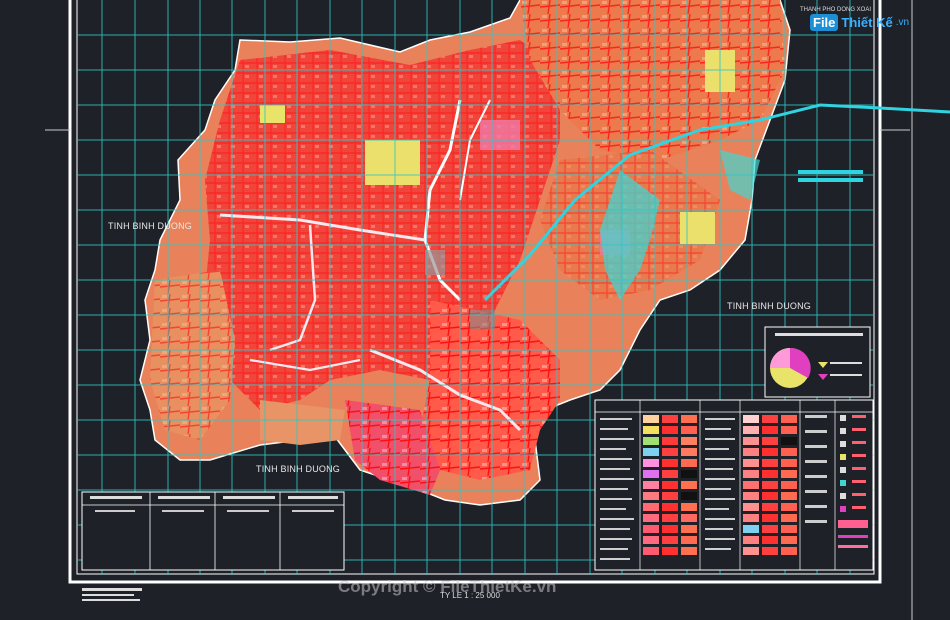 This screenshot has width=950, height=620. I want to click on logo-domain: .vn, so click(902, 22).